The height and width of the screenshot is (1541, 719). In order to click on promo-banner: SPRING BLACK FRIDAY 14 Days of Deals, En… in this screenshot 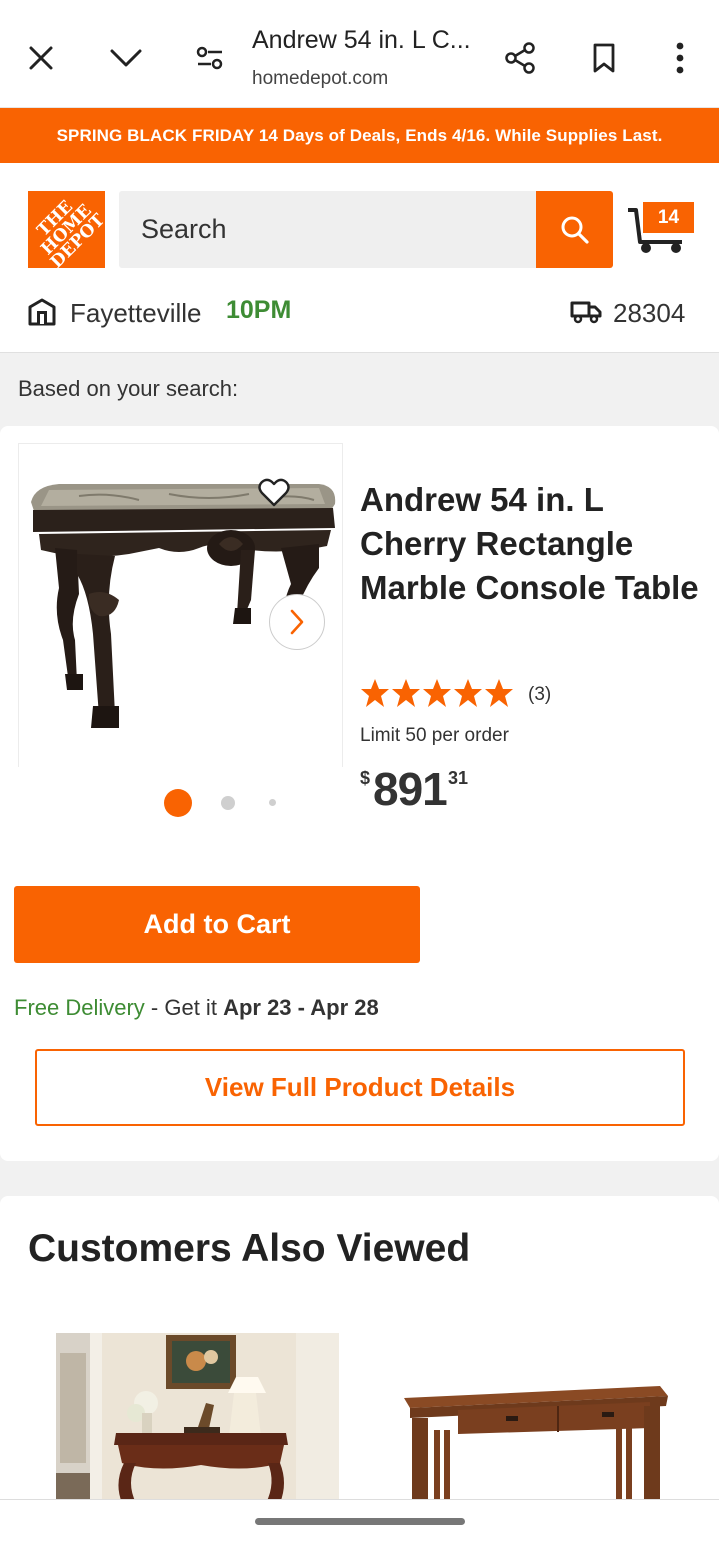, I will do `click(359, 135)`.